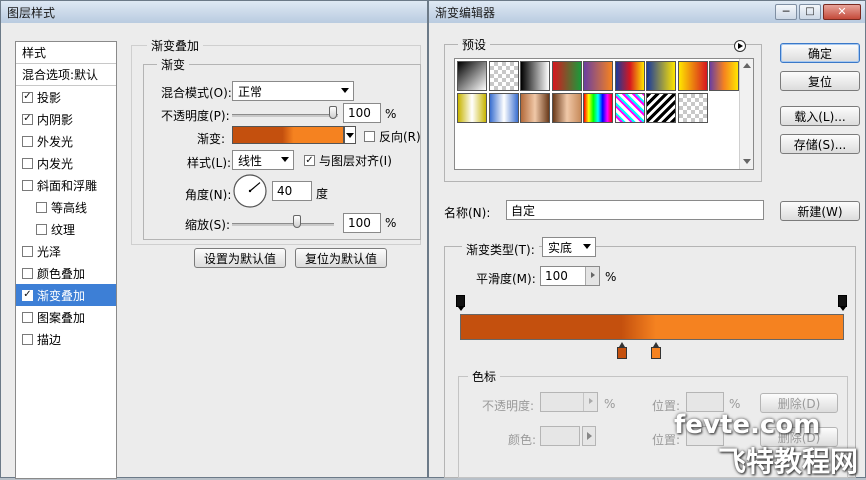 Image resolution: width=866 pixels, height=480 pixels. I want to click on reset-default-button: 复位为默认值, so click(341, 258).